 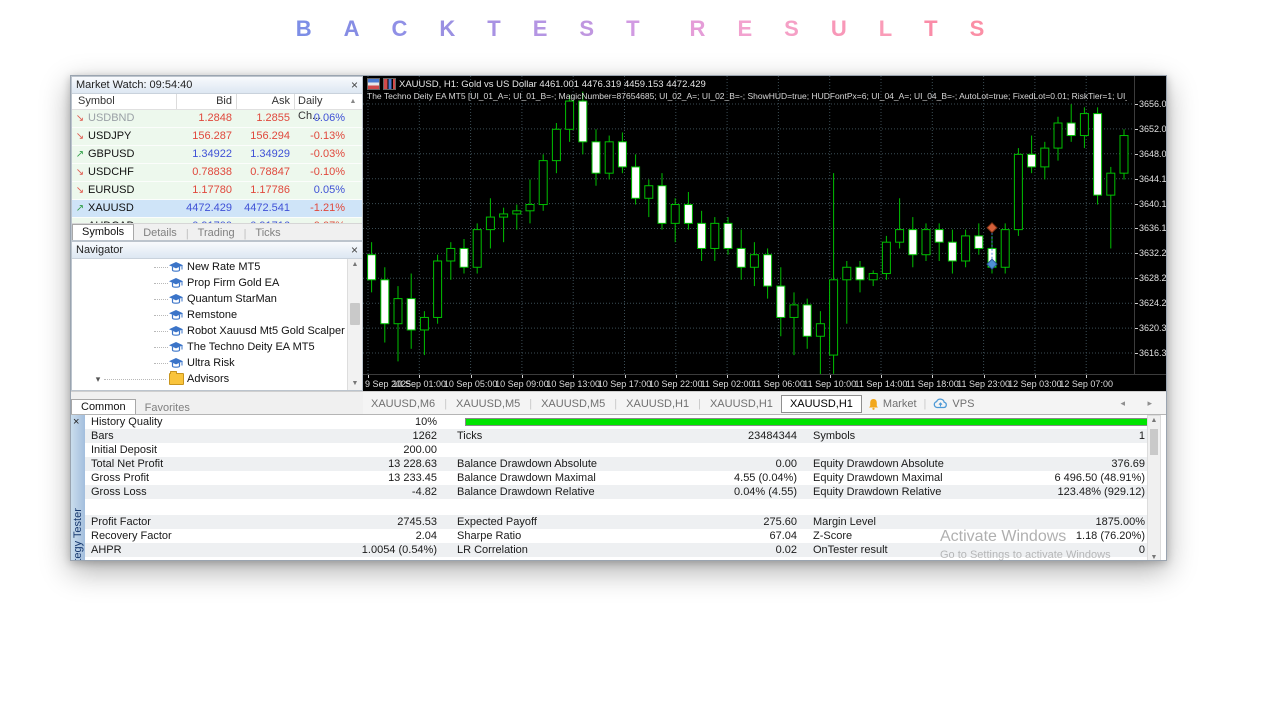 I want to click on market-watch-row: ↘ USDBND 1.2848 1.2855 0.06%, so click(x=217, y=119).